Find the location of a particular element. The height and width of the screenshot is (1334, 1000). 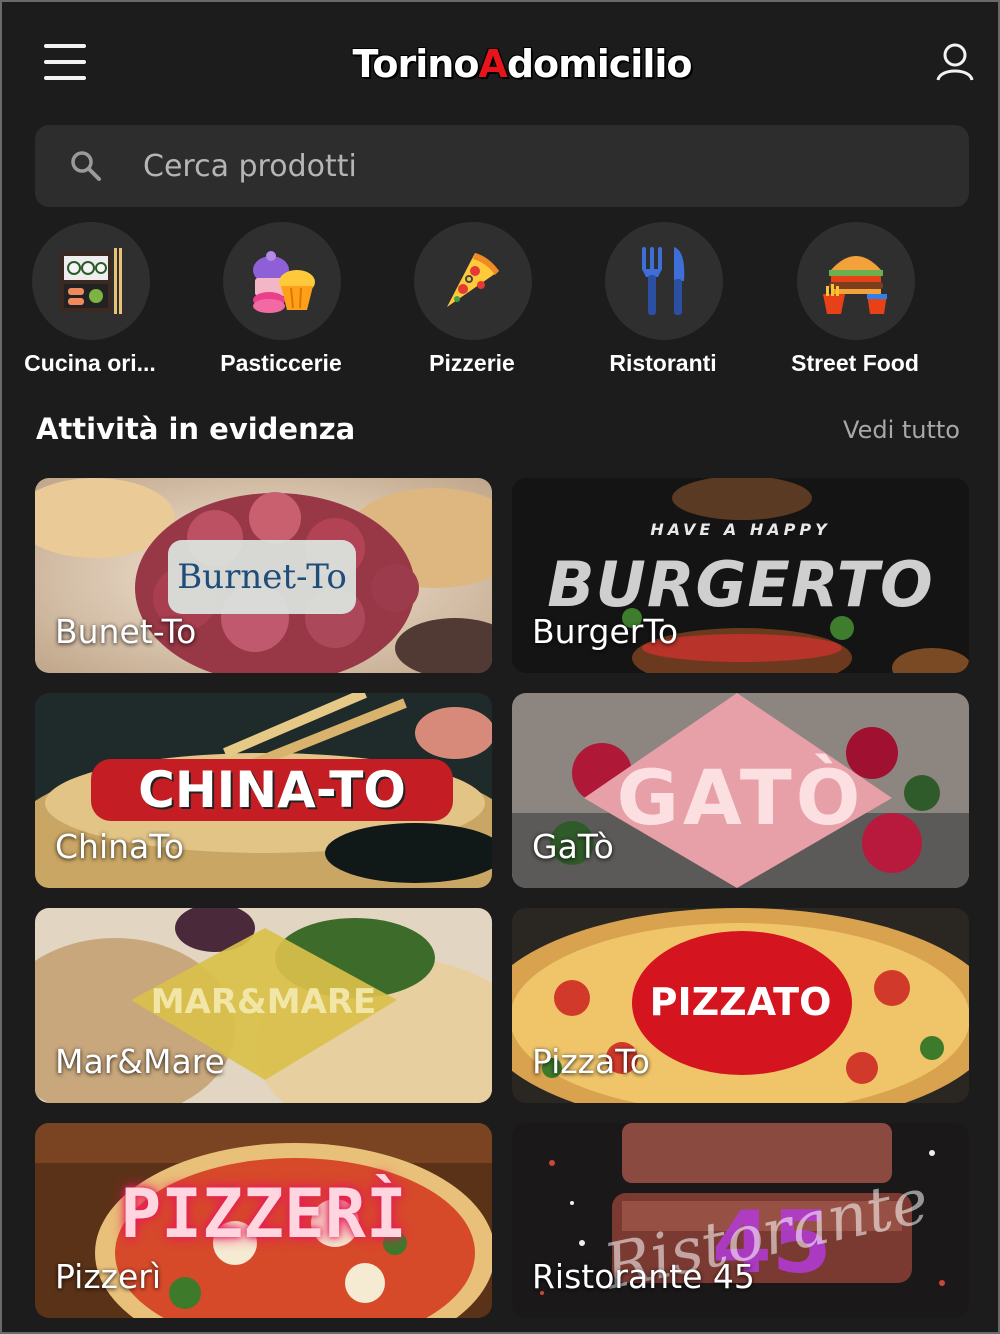

category-label: Pizzerie is located at coordinates (472, 363).